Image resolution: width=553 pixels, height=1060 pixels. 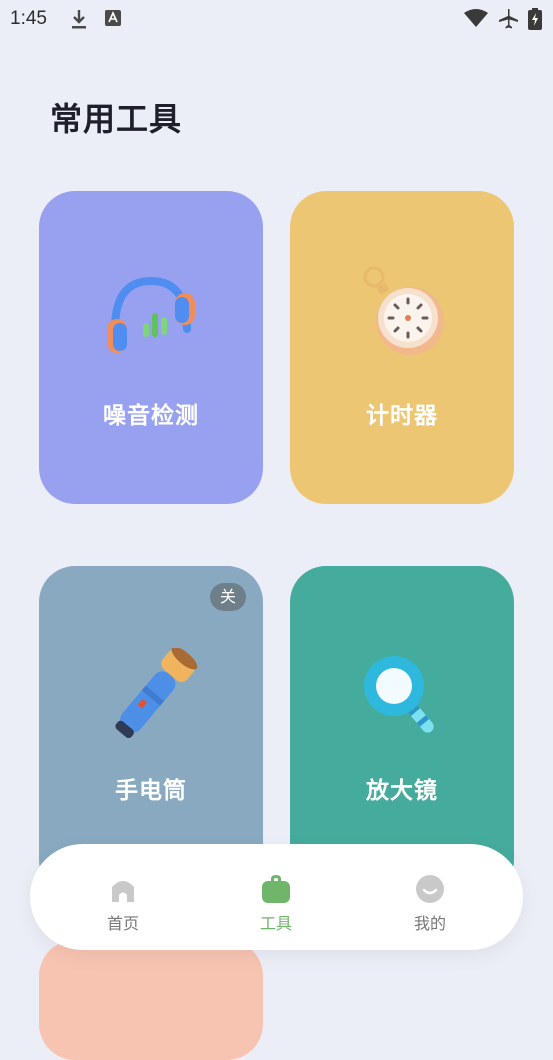 I want to click on page-title: 常用工具, so click(x=116, y=119).